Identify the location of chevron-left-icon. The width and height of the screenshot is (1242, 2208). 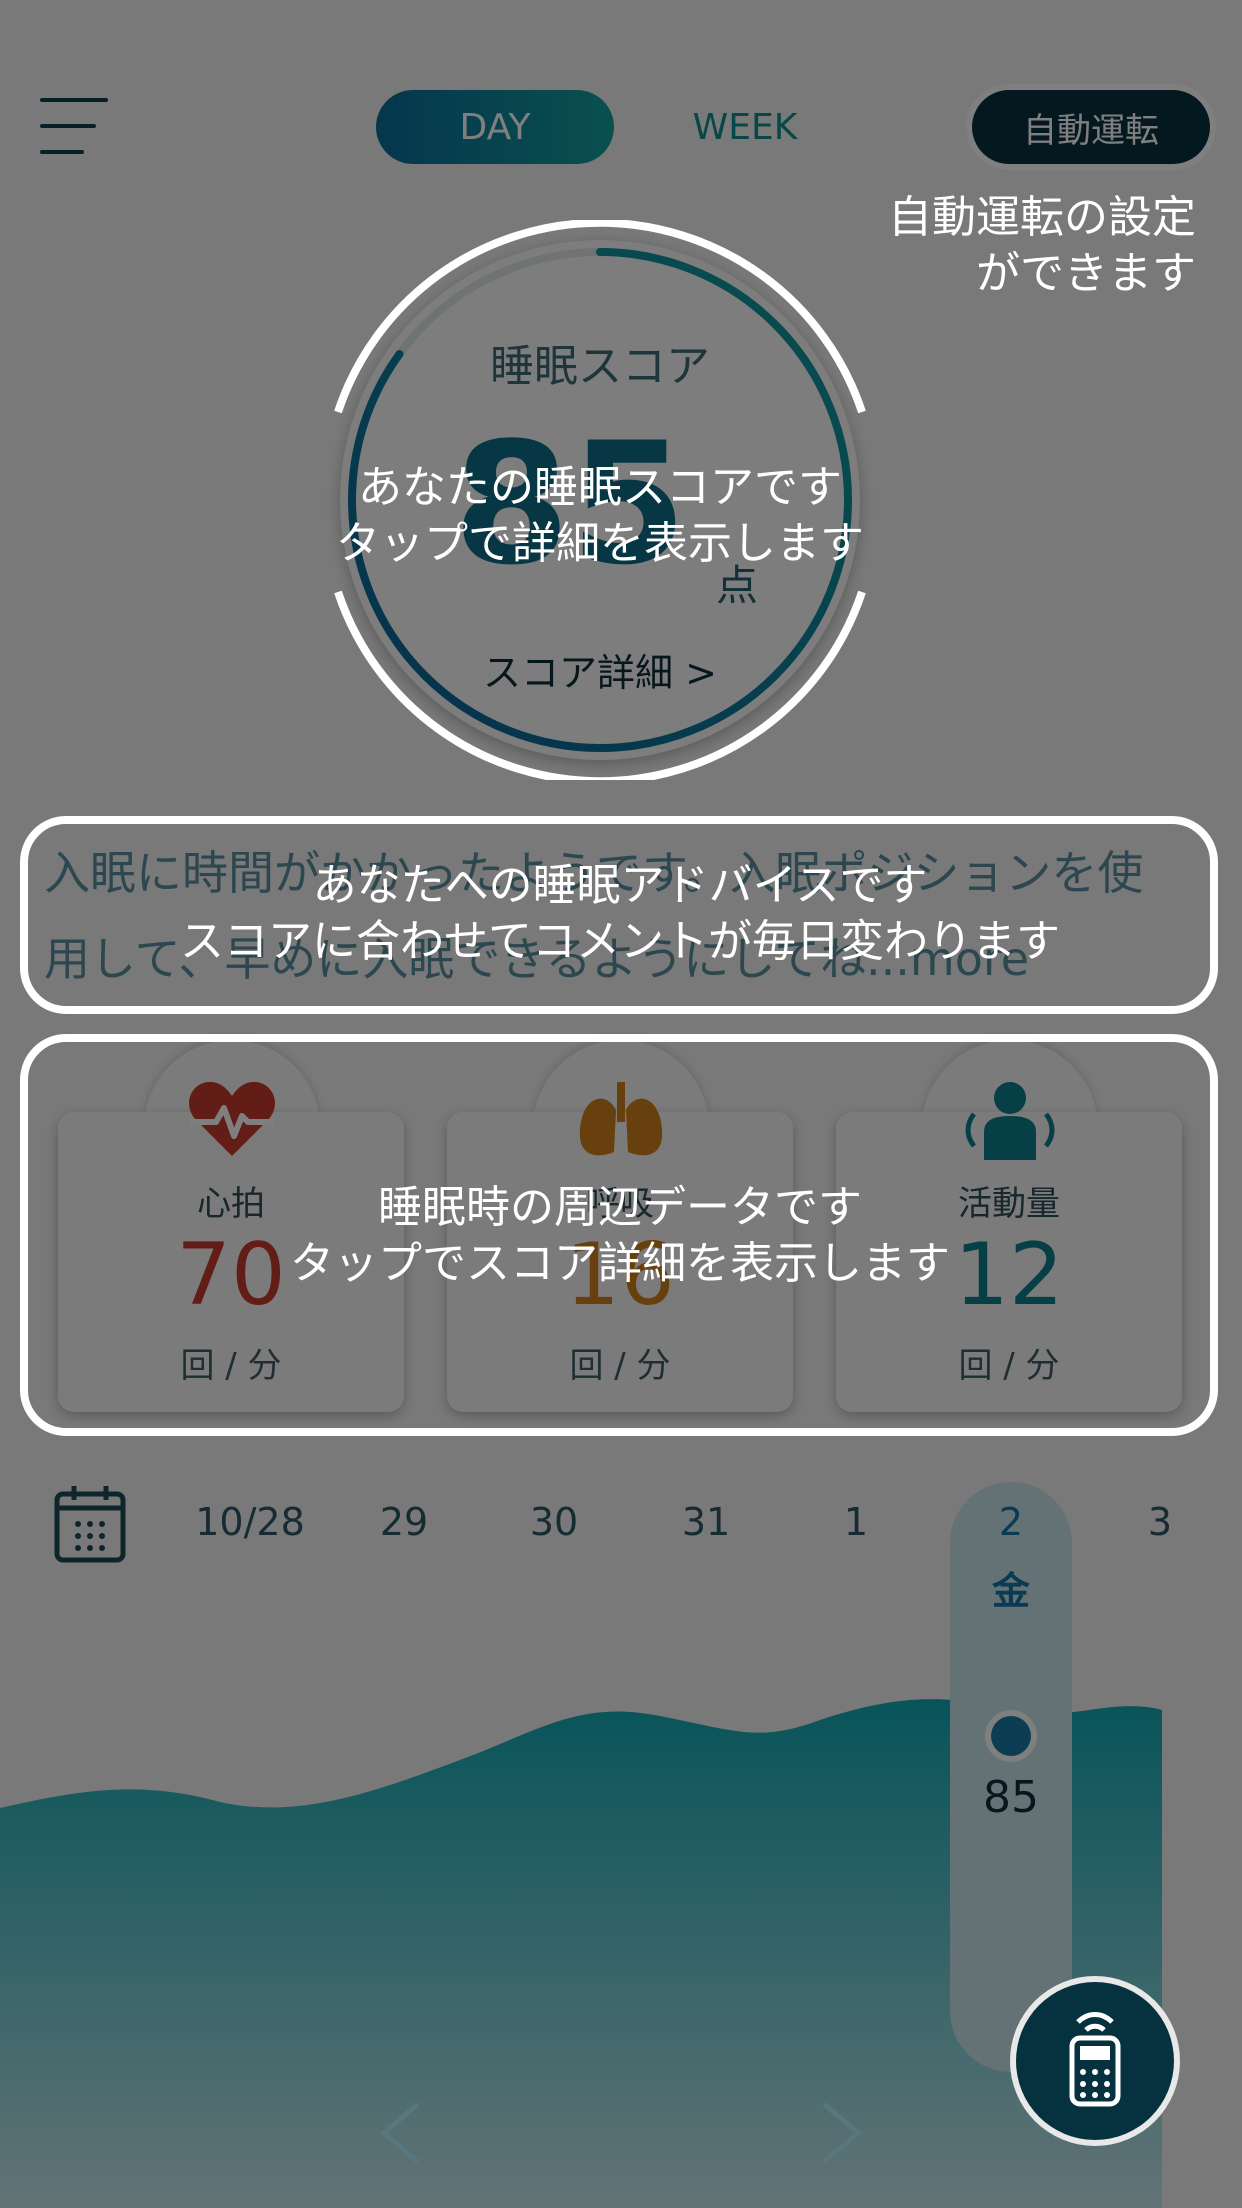
(400, 2133).